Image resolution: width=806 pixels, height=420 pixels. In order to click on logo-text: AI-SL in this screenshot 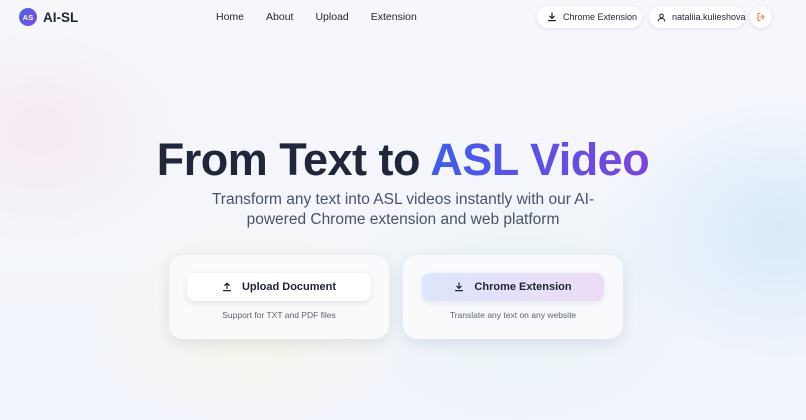, I will do `click(61, 17)`.